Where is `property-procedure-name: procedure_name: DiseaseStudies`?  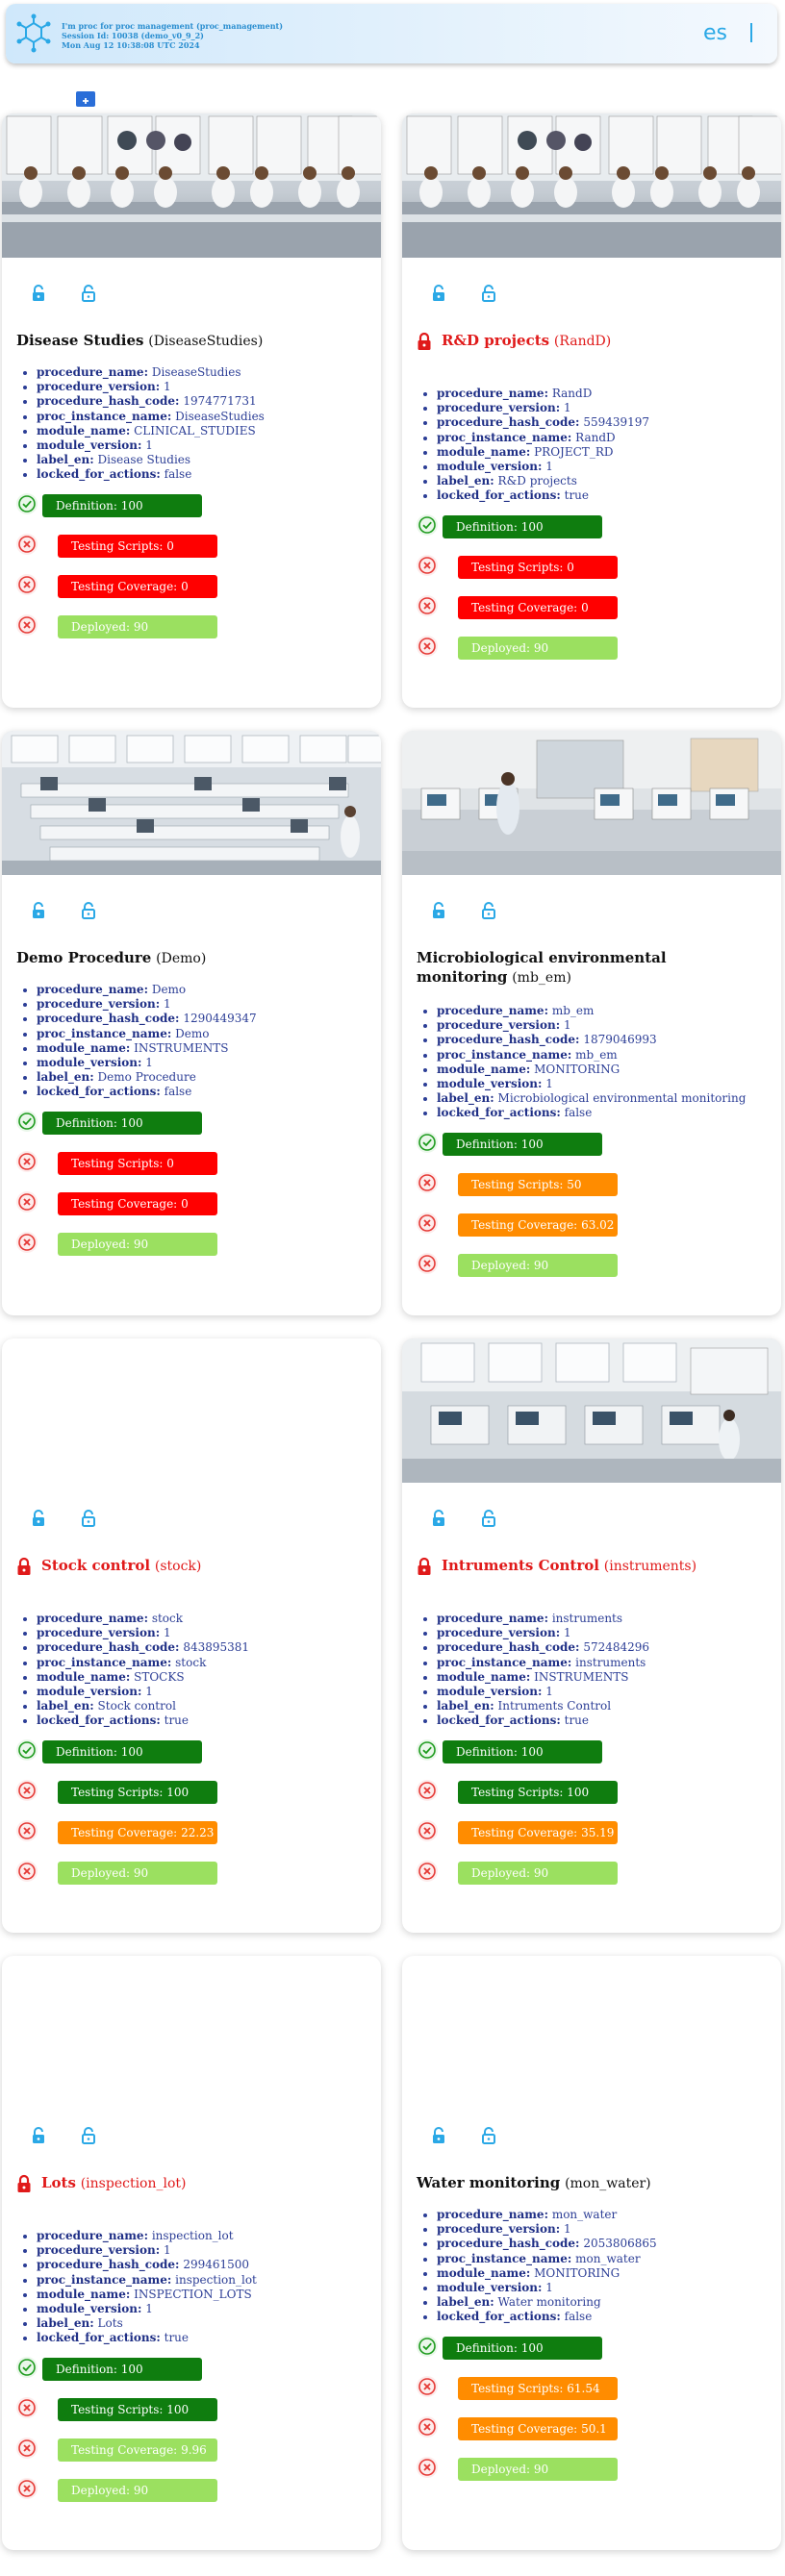 property-procedure-name: procedure_name: DiseaseStudies is located at coordinates (151, 372).